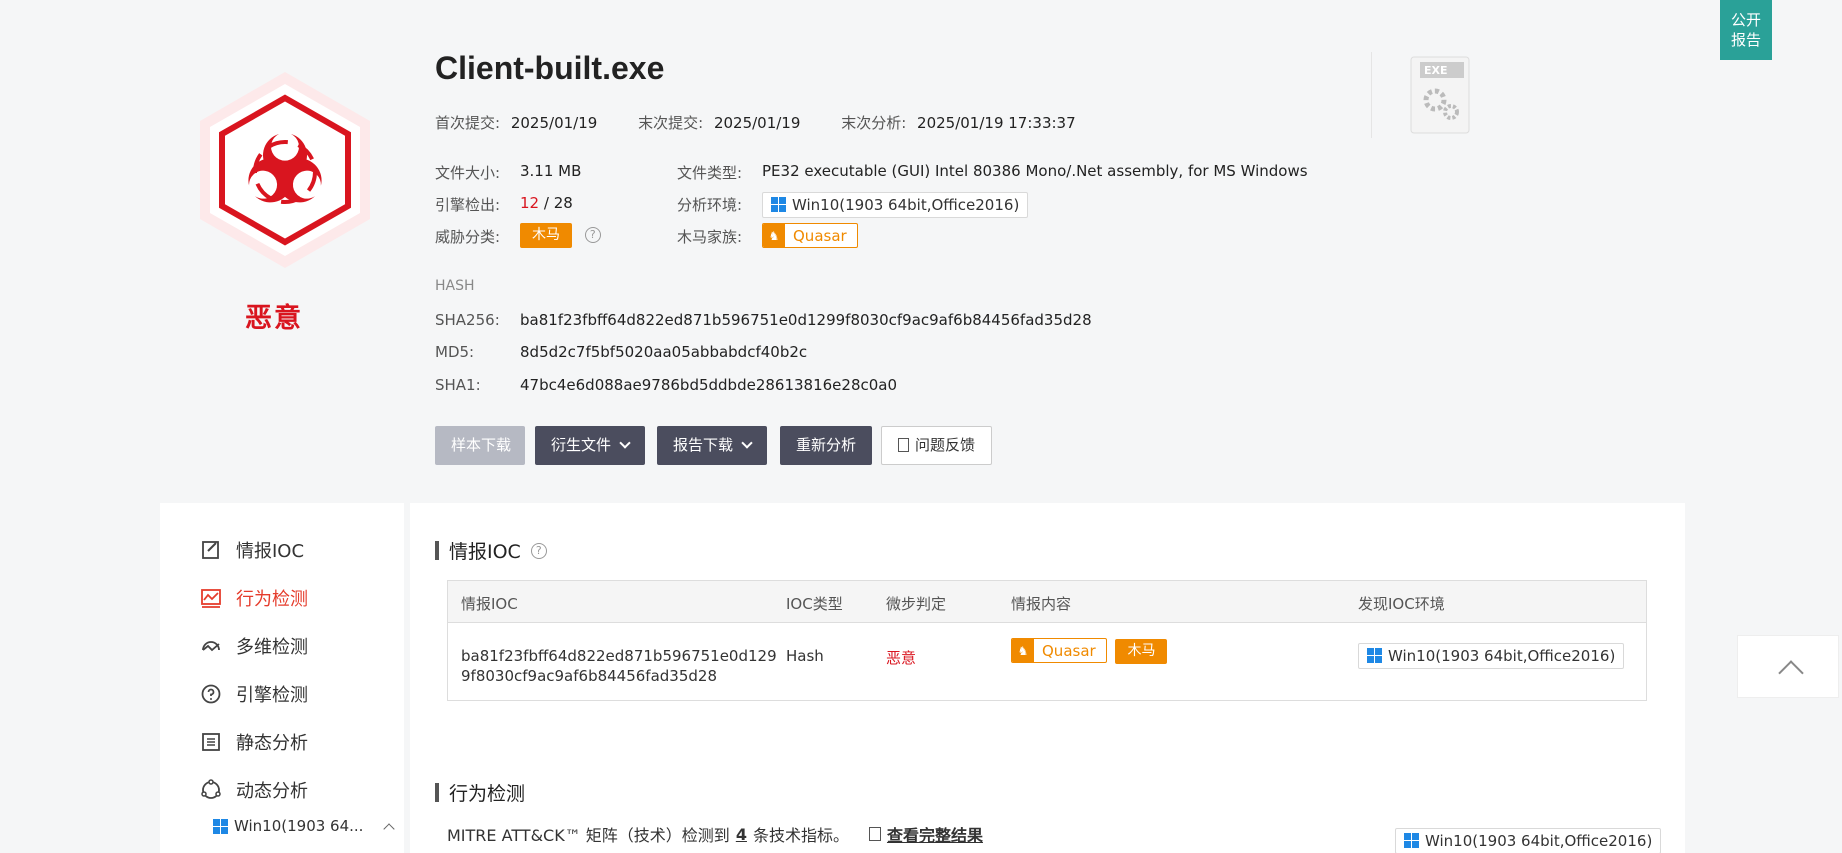 The width and height of the screenshot is (1842, 853). I want to click on engine-label: 引擎检出:, so click(468, 205).